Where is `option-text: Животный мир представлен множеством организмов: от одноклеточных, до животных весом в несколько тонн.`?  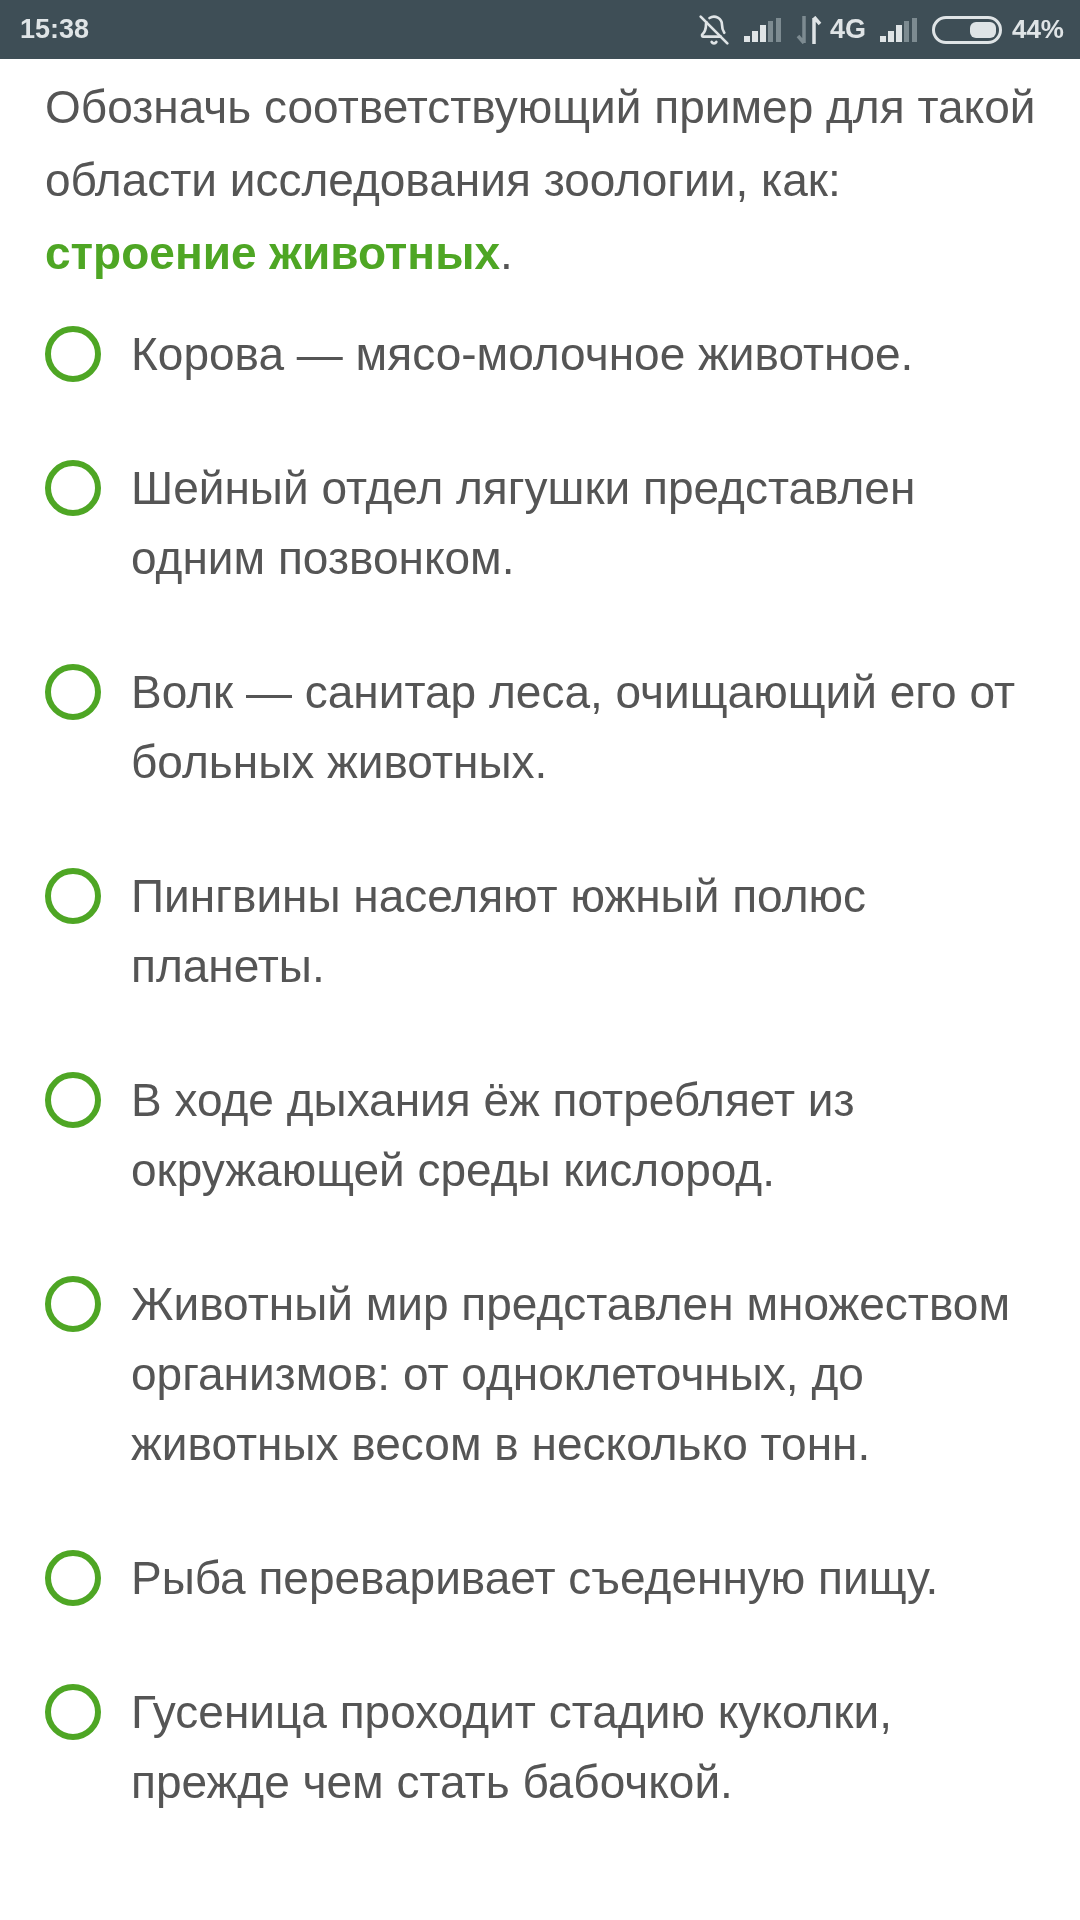 option-text: Животный мир представлен множеством организмов: от одноклеточных, до животных весом в несколько тонн. is located at coordinates (590, 1374).